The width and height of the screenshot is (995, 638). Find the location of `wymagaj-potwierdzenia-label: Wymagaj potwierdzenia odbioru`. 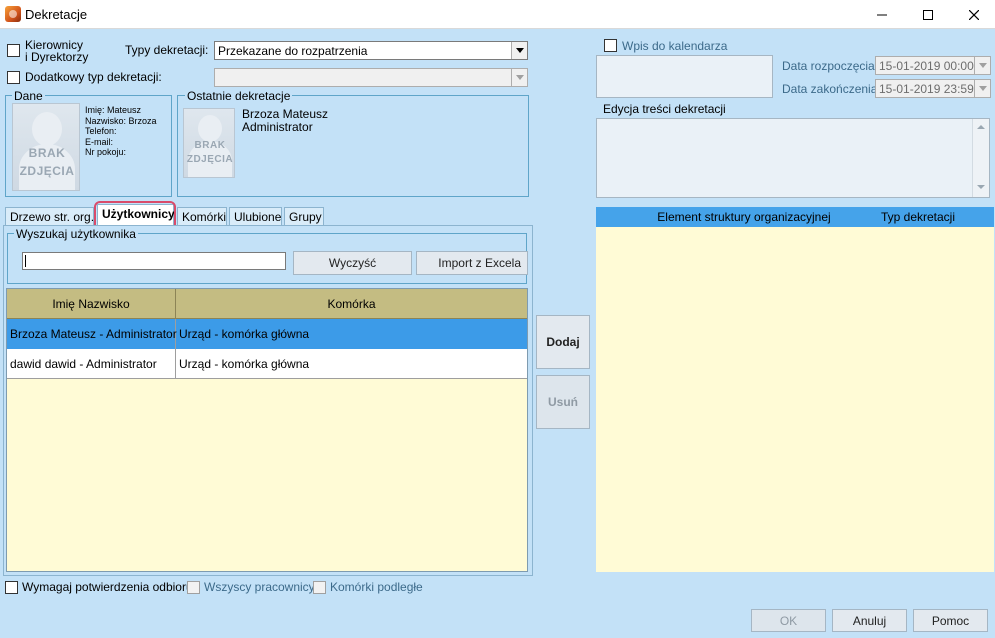

wymagaj-potwierdzenia-label: Wymagaj potwierdzenia odbioru is located at coordinates (107, 587).